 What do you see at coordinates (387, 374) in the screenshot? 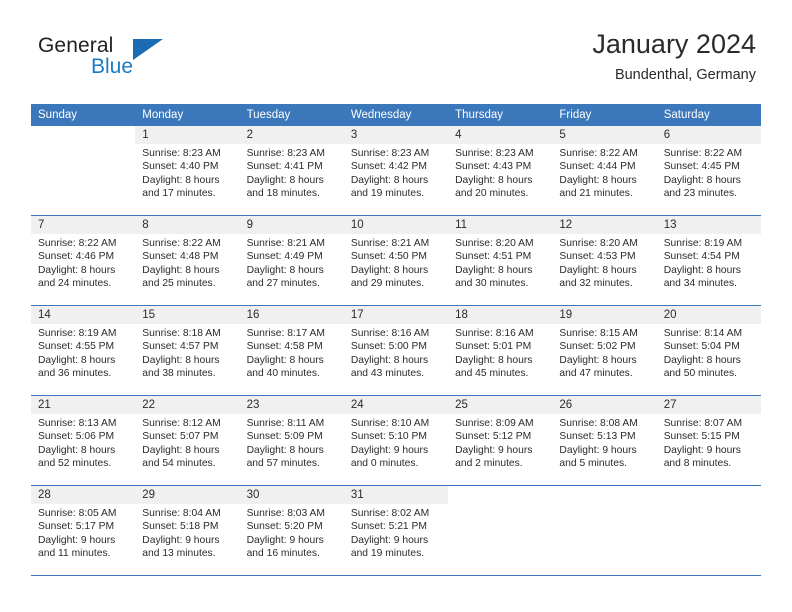
I see `daylight-text-line2: and 43 minutes.` at bounding box center [387, 374].